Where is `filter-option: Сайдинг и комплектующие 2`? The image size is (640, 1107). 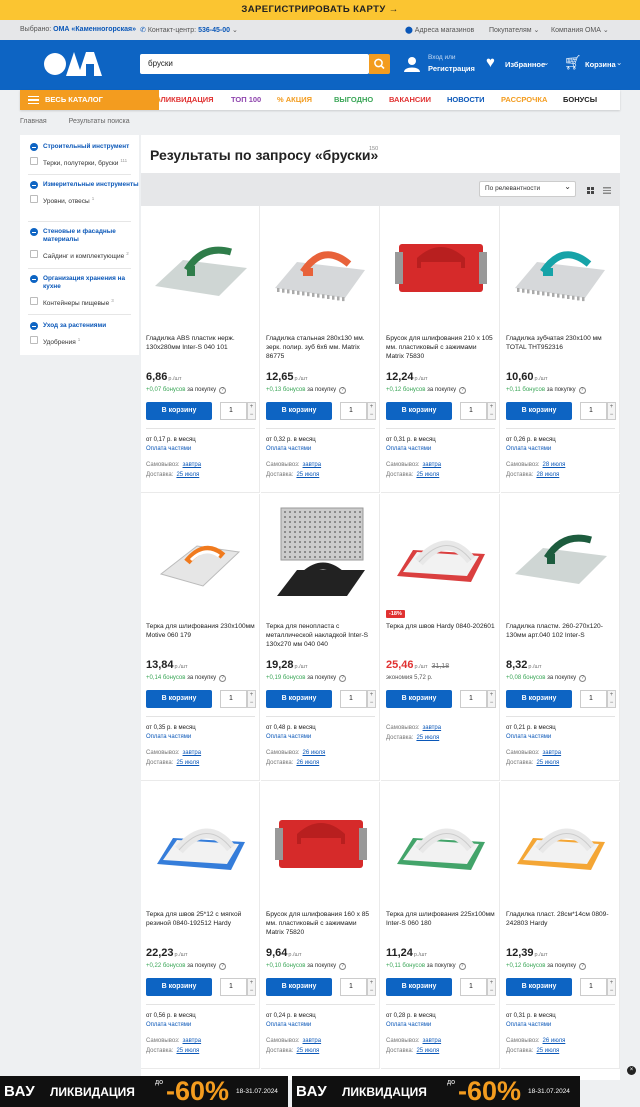 filter-option: Сайдинг и комплектующие 2 is located at coordinates (79, 255).